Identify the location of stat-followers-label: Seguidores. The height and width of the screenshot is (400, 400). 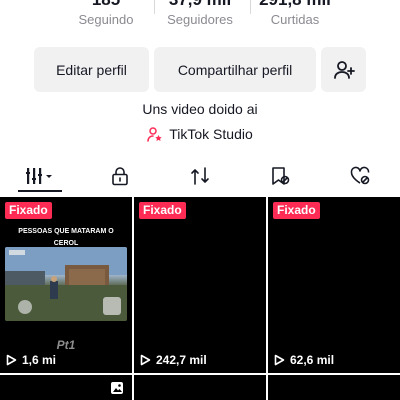
(200, 19).